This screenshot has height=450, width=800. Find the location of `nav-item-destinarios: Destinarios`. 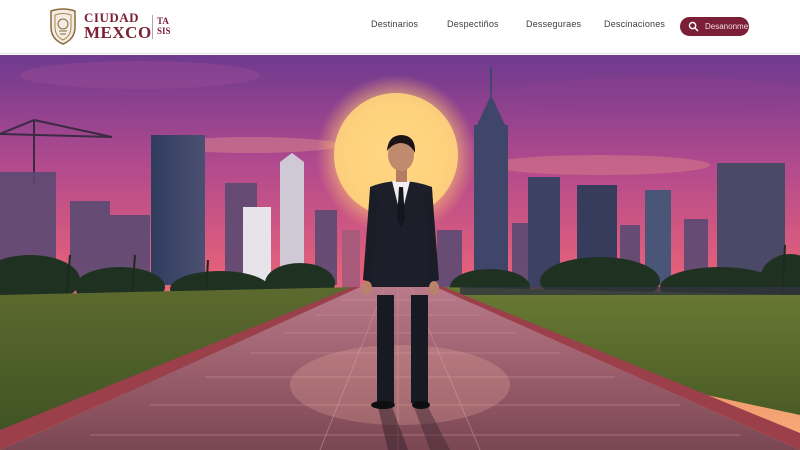

nav-item-destinarios: Destinarios is located at coordinates (394, 24).